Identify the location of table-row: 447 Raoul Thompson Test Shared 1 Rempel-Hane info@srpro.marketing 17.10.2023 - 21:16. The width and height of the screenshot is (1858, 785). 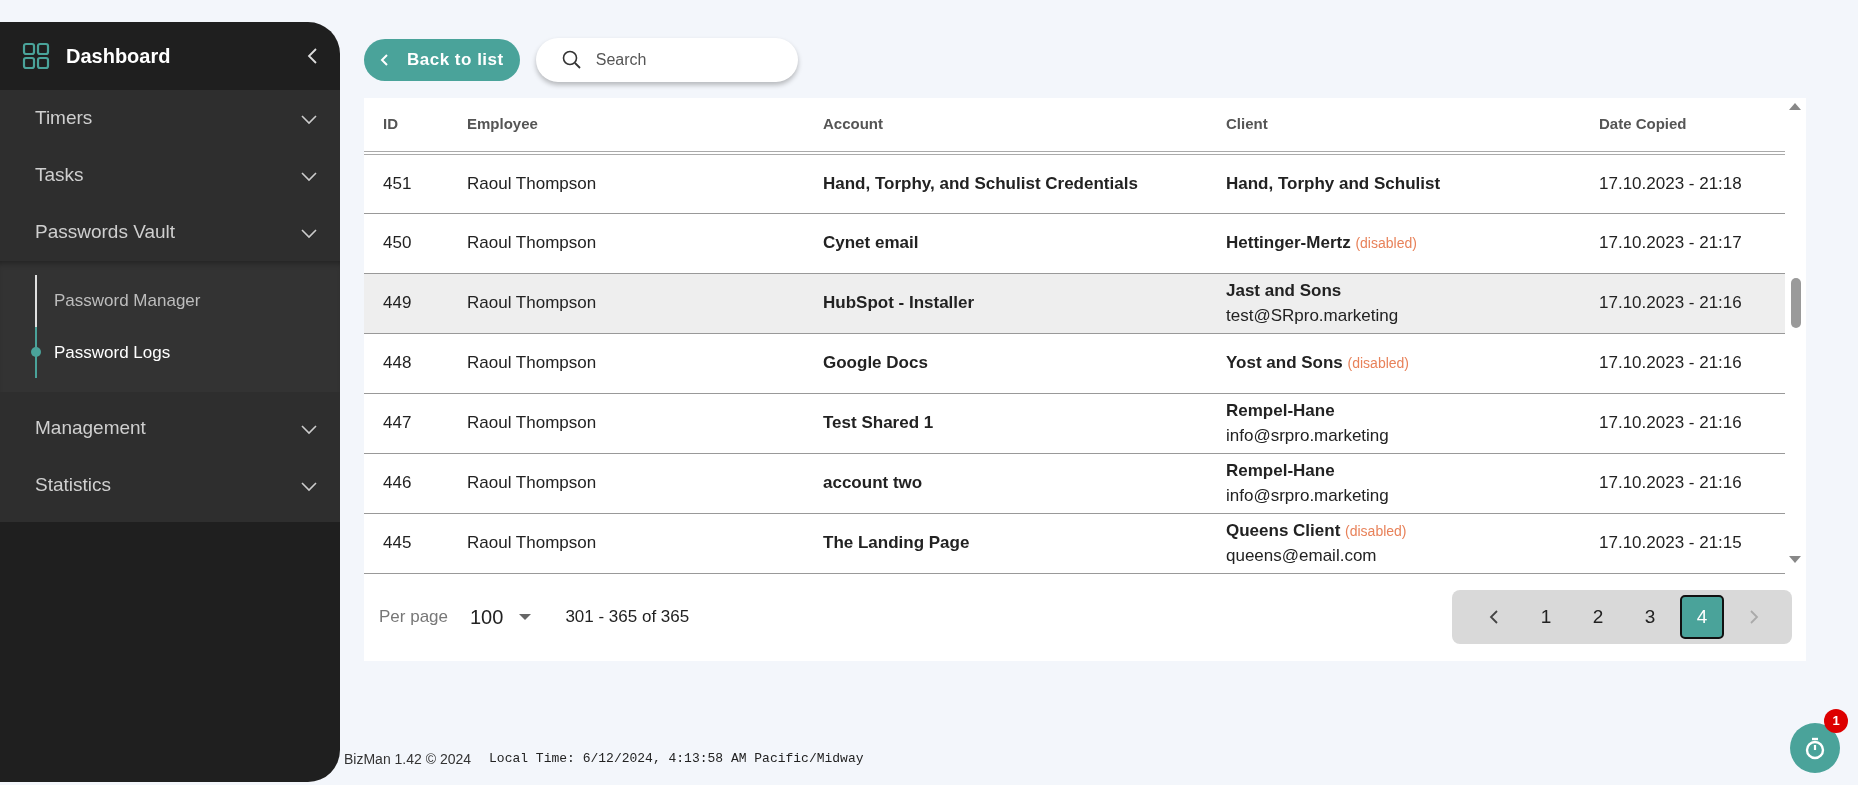
(1074, 423).